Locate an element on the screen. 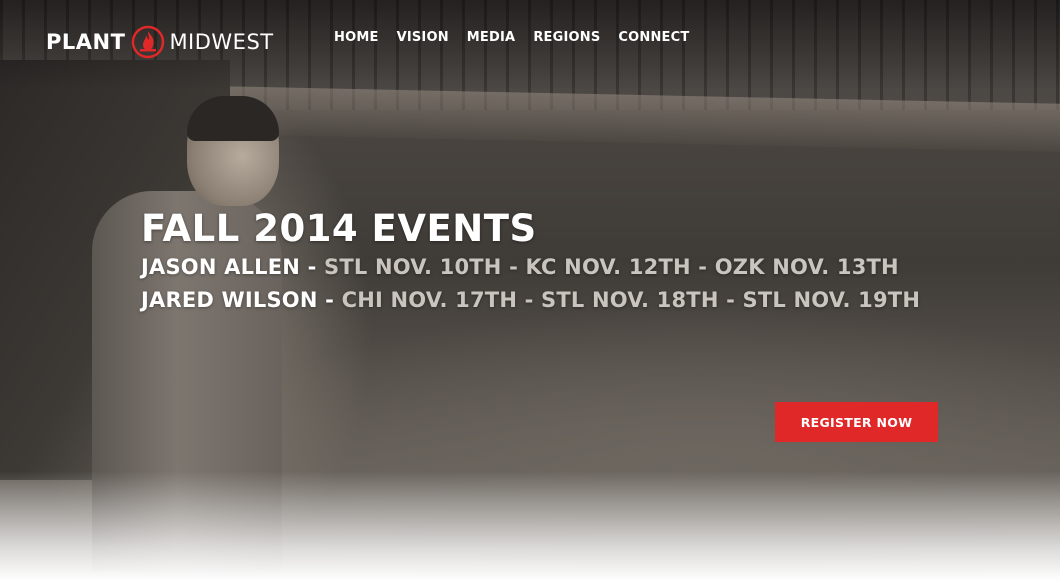 This screenshot has height=581, width=1060. speaker-hair is located at coordinates (233, 118).